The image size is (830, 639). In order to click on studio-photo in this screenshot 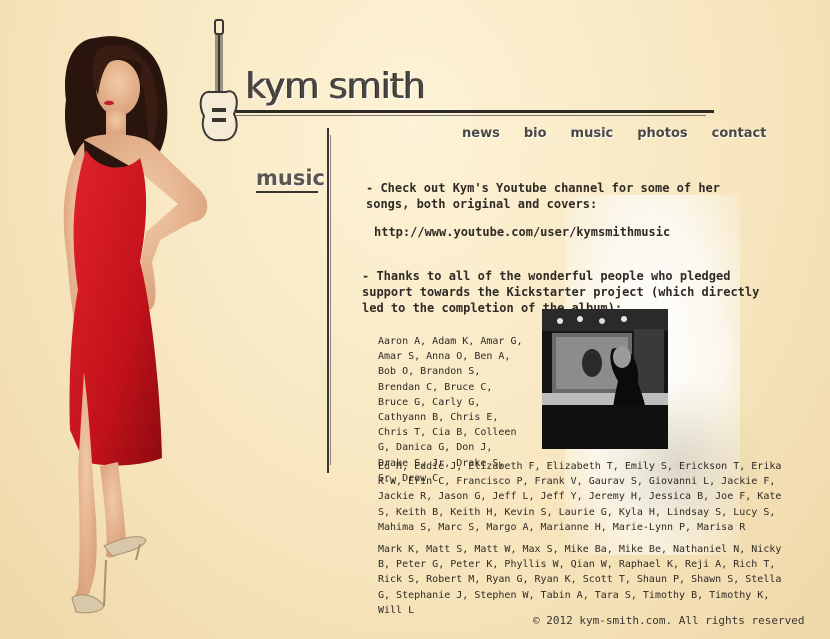, I will do `click(605, 379)`.